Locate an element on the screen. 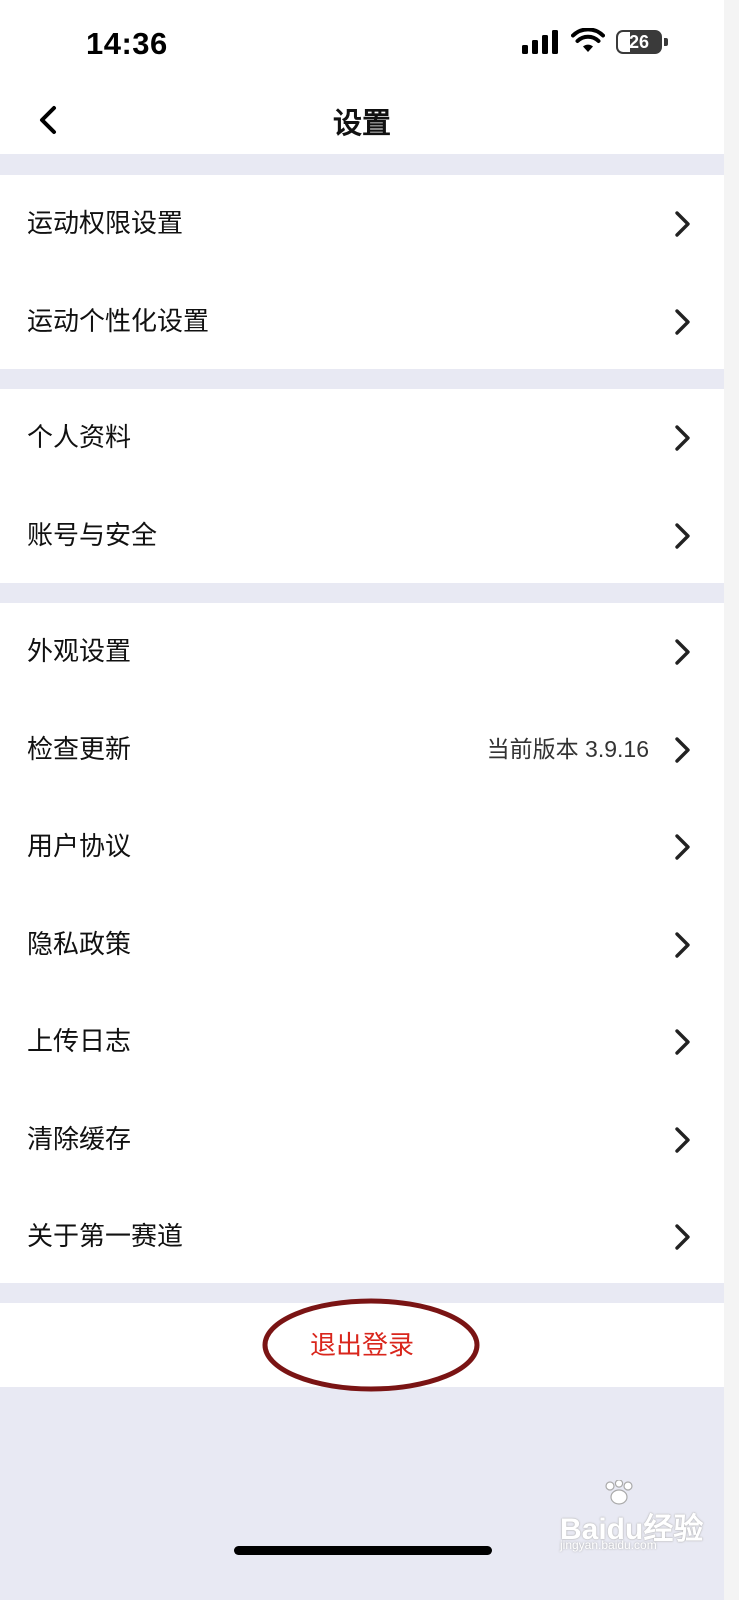  list-item-label: 清除缓存 is located at coordinates (79, 1138).